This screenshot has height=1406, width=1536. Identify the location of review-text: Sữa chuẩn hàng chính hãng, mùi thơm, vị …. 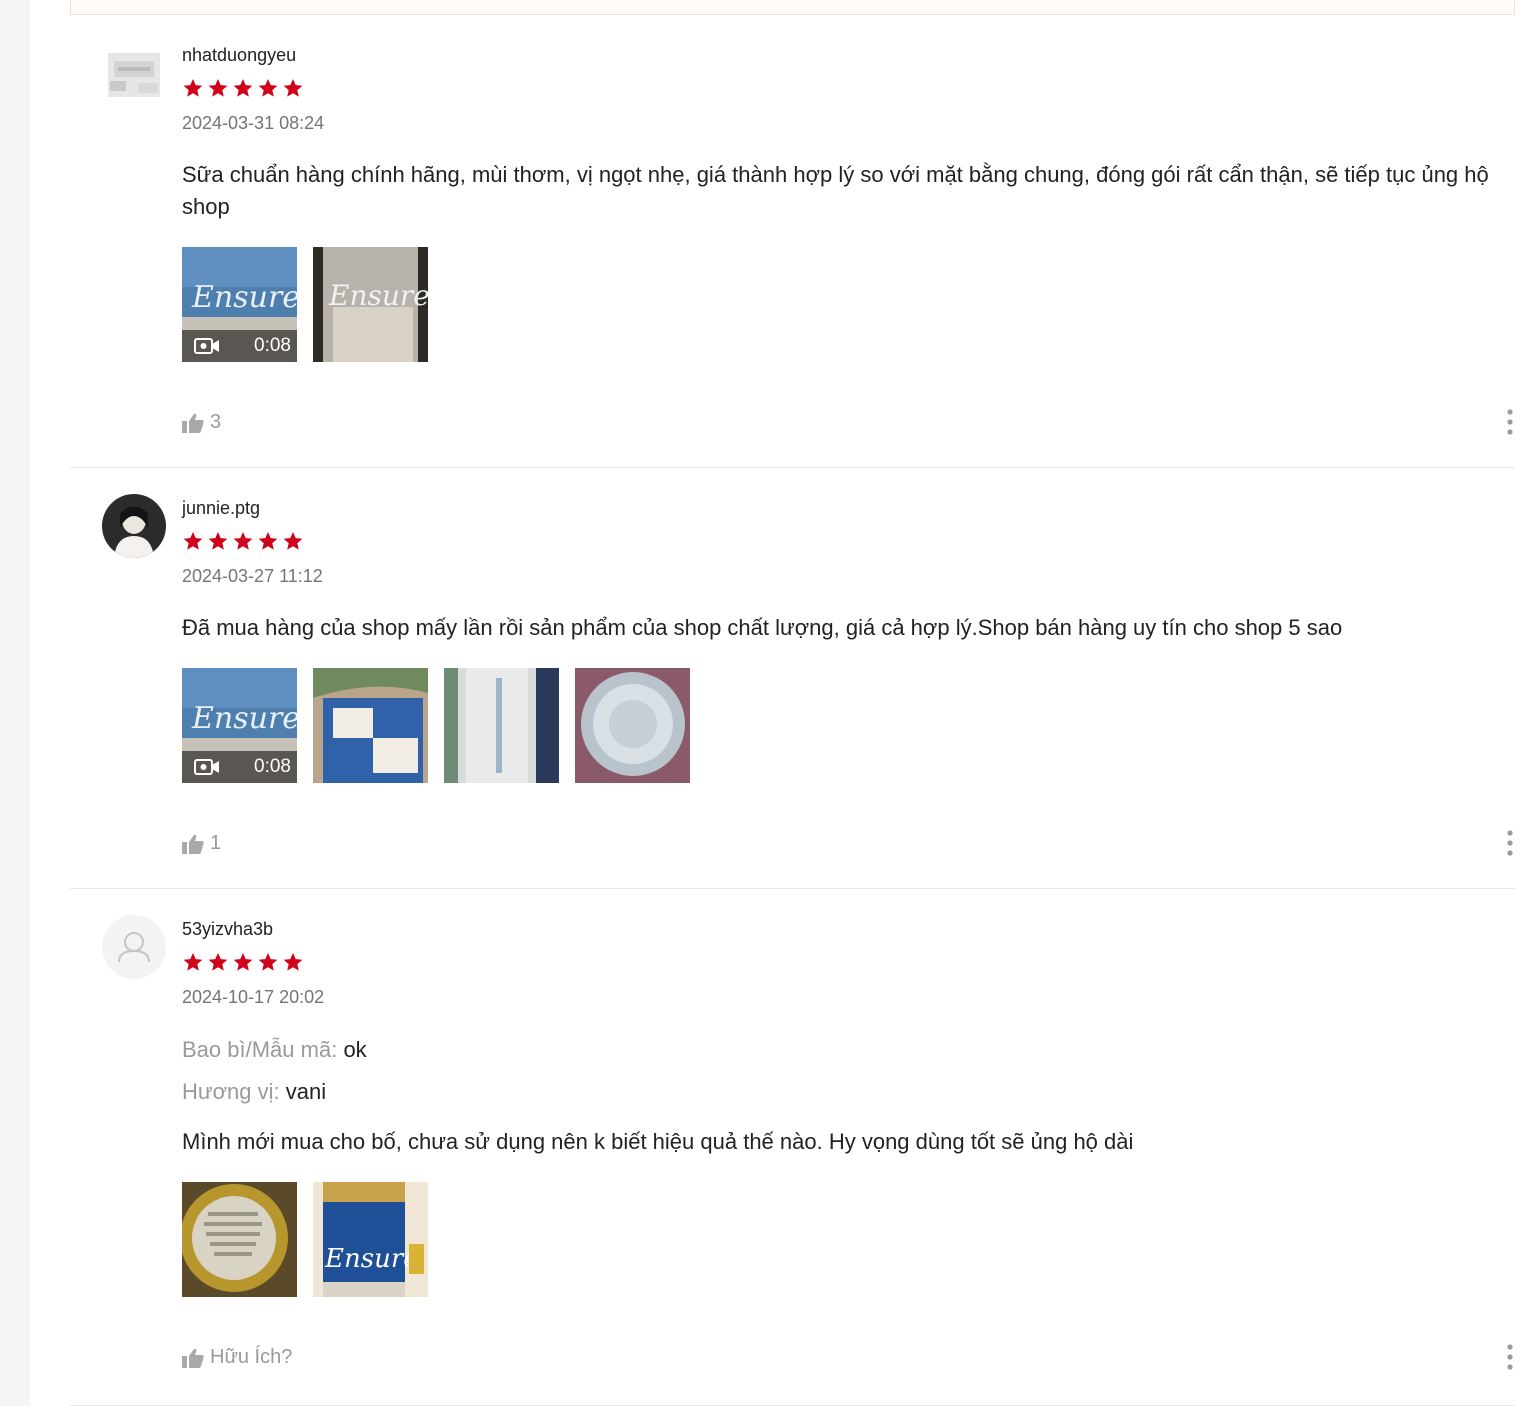
(835, 190).